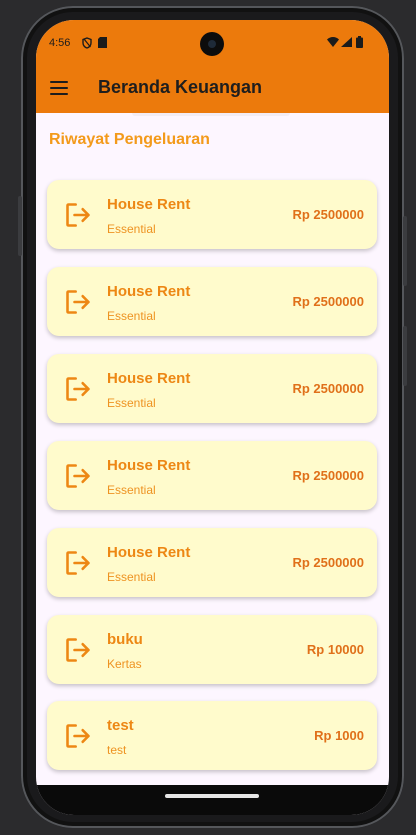 The height and width of the screenshot is (835, 416). I want to click on front-camera, so click(212, 44).